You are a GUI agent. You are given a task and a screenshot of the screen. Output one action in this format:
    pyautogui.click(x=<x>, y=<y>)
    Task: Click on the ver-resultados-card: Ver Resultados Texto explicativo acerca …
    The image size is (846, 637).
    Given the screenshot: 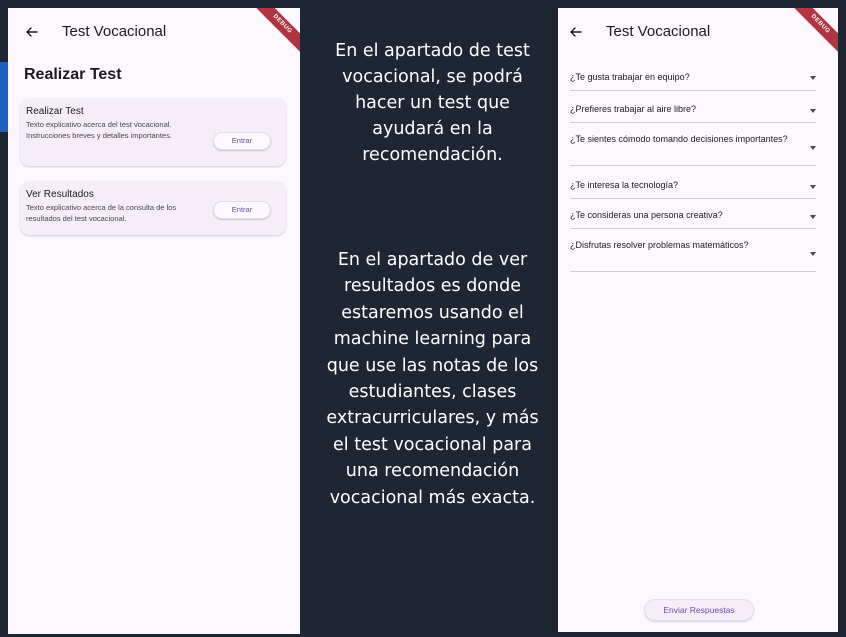 What is the action you would take?
    pyautogui.click(x=153, y=208)
    